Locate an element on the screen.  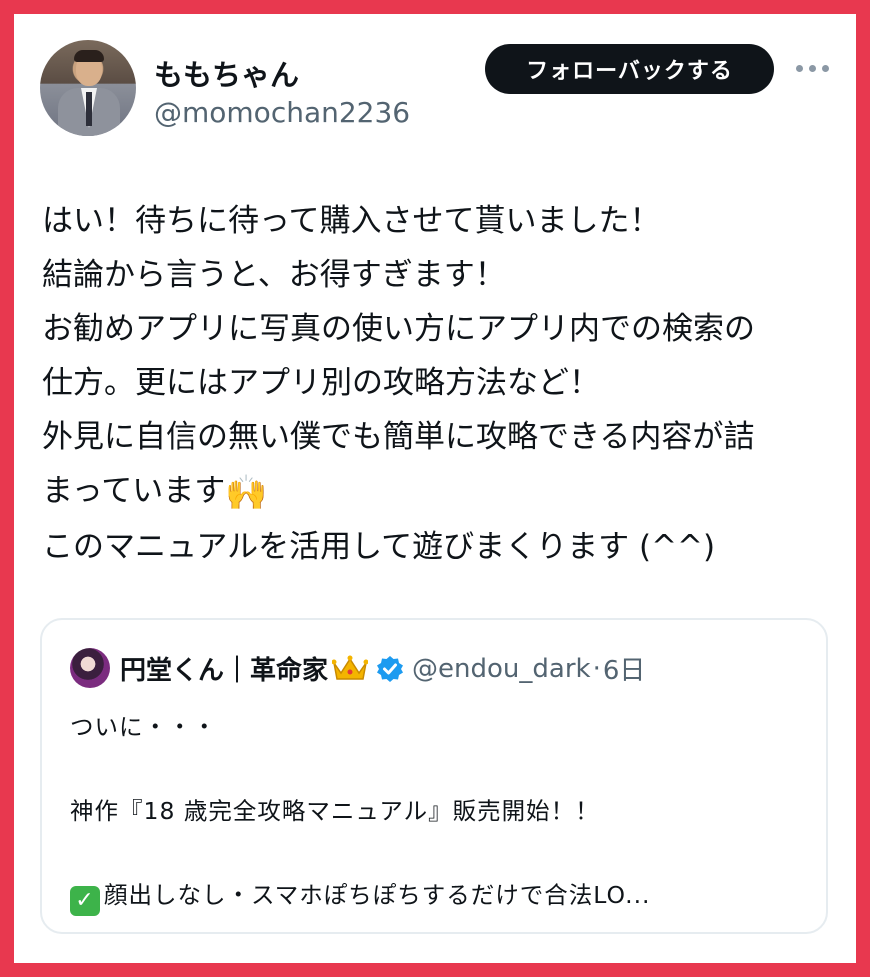
crown-emoji is located at coordinates (350, 669).